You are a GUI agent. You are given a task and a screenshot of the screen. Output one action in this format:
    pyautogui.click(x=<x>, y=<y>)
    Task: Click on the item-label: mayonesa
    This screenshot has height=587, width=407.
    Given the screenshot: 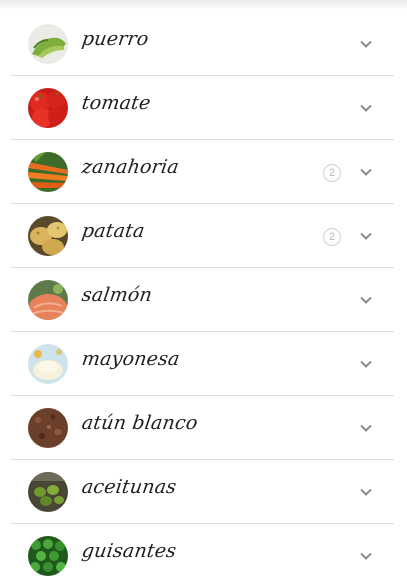 What is the action you would take?
    pyautogui.click(x=131, y=359)
    